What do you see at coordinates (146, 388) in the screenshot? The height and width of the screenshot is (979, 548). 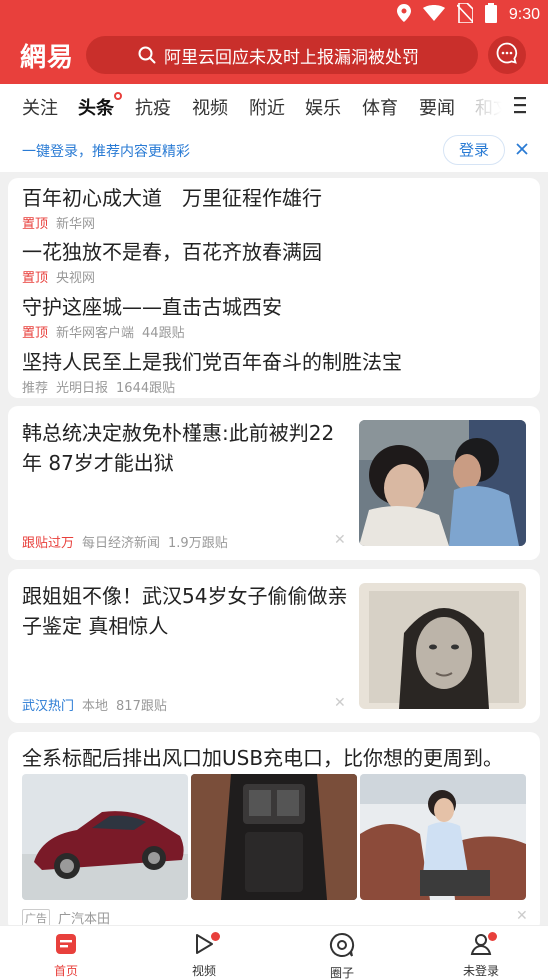 I see `comment-count: 1644跟贴` at bounding box center [146, 388].